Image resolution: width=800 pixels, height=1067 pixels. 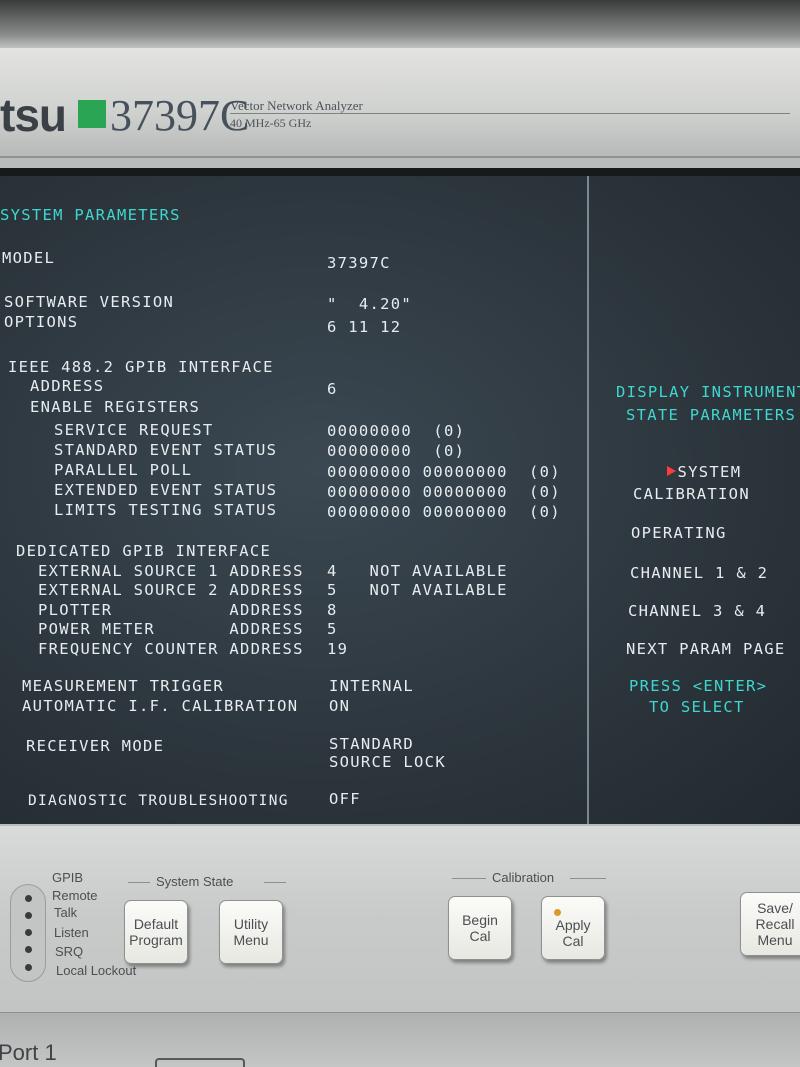 I want to click on model-number: 37397C, so click(x=180, y=115).